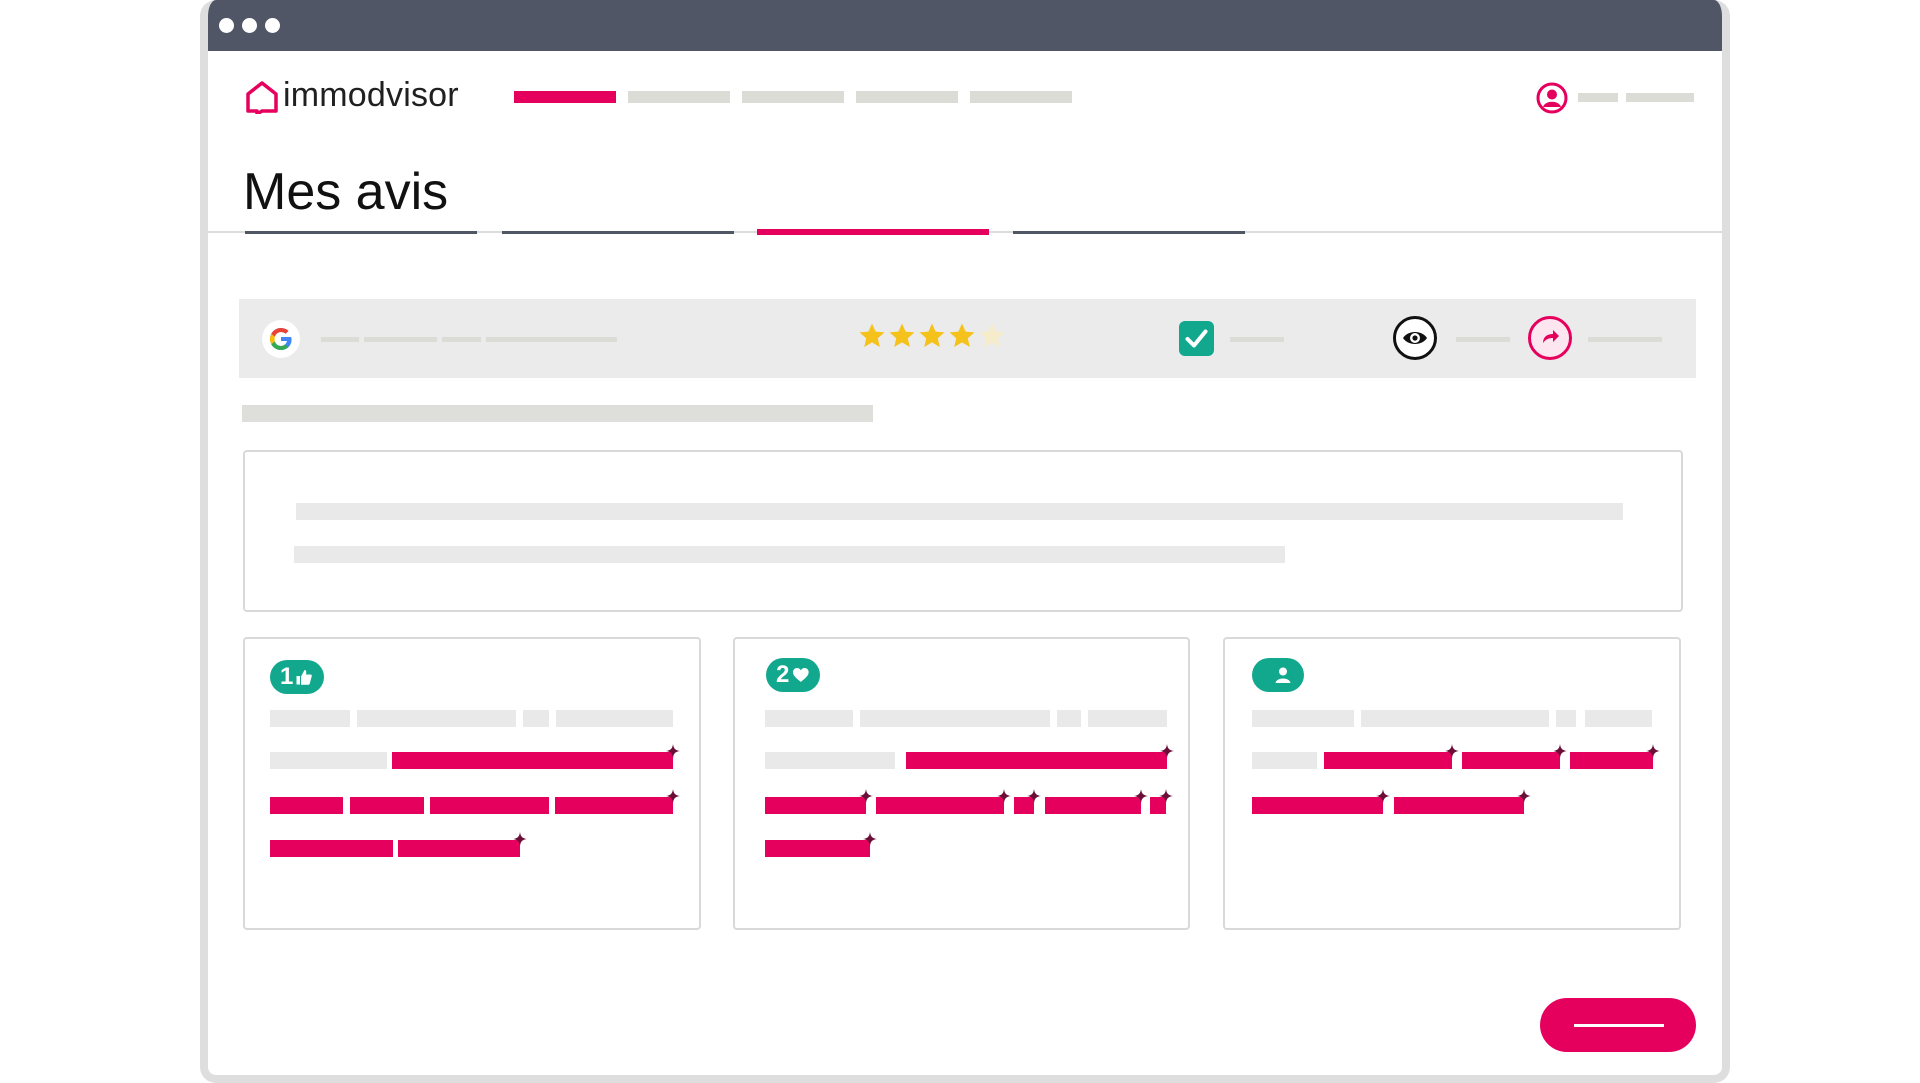  I want to click on primary-action-button, so click(1618, 1025).